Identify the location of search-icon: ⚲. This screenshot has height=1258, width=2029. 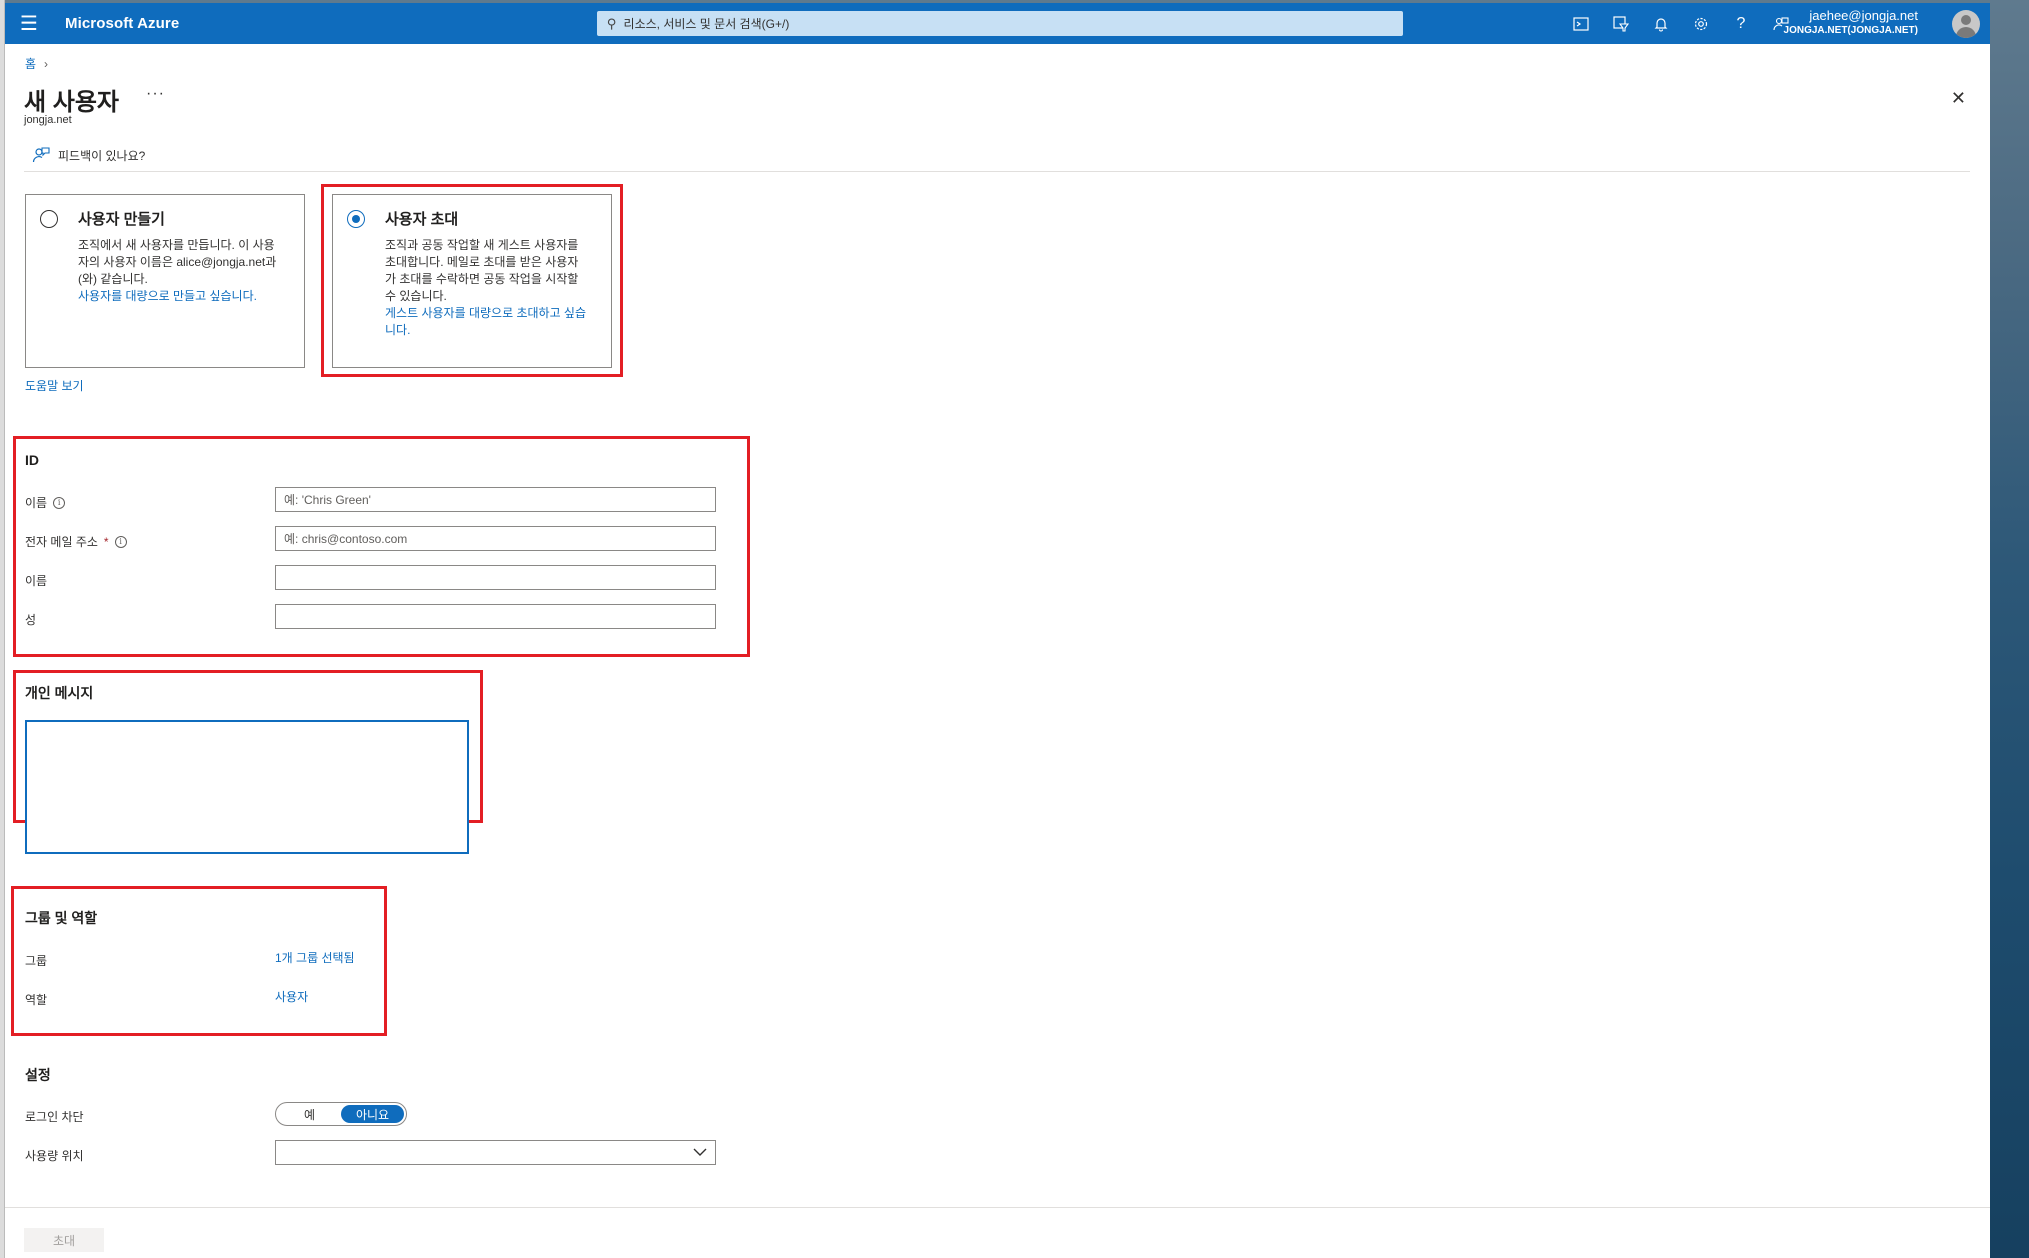
(612, 23).